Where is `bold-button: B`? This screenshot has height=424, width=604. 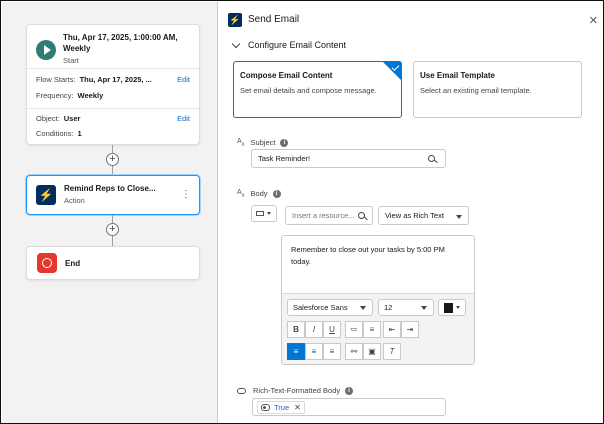
bold-button: B is located at coordinates (296, 329).